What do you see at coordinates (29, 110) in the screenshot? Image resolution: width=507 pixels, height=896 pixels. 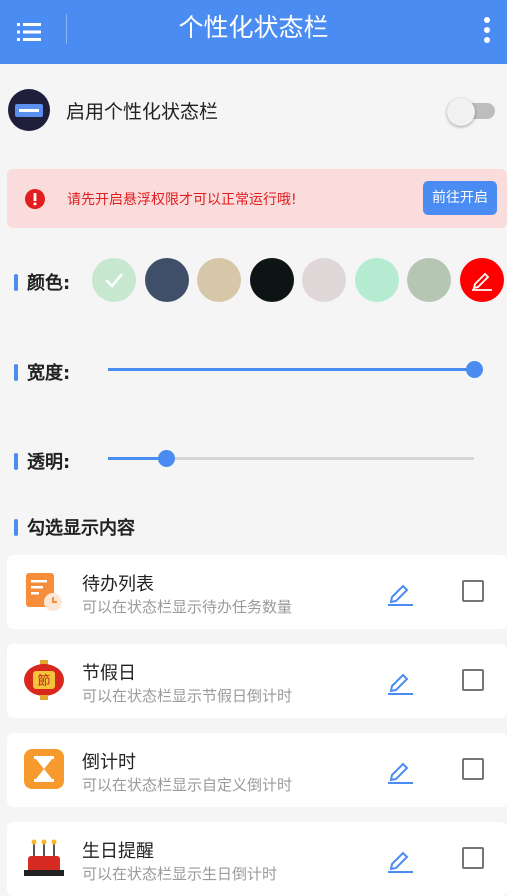 I see `status-bar-app-icon` at bounding box center [29, 110].